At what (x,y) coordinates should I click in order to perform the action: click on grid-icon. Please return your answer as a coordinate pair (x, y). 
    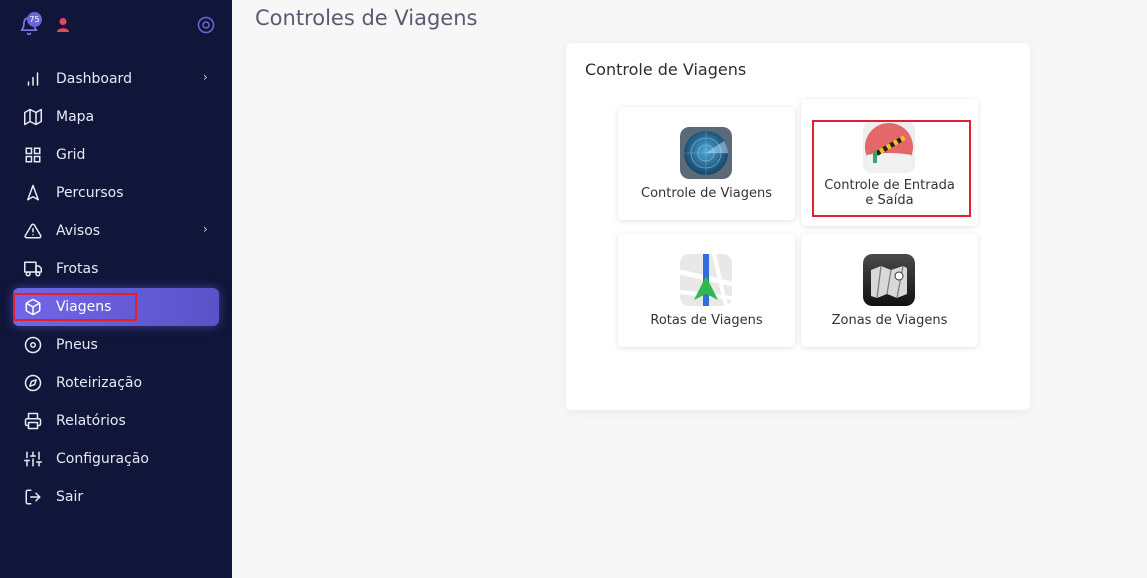
    Looking at the image, I should click on (33, 155).